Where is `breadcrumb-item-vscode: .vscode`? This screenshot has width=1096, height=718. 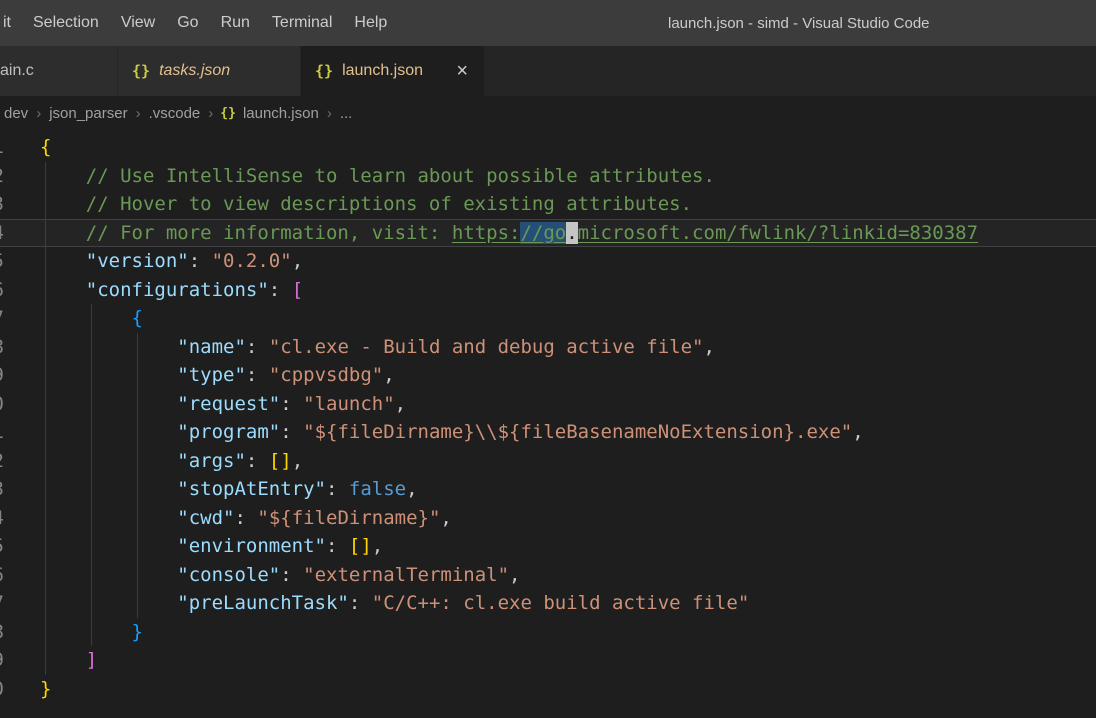
breadcrumb-item-vscode: .vscode is located at coordinates (175, 113).